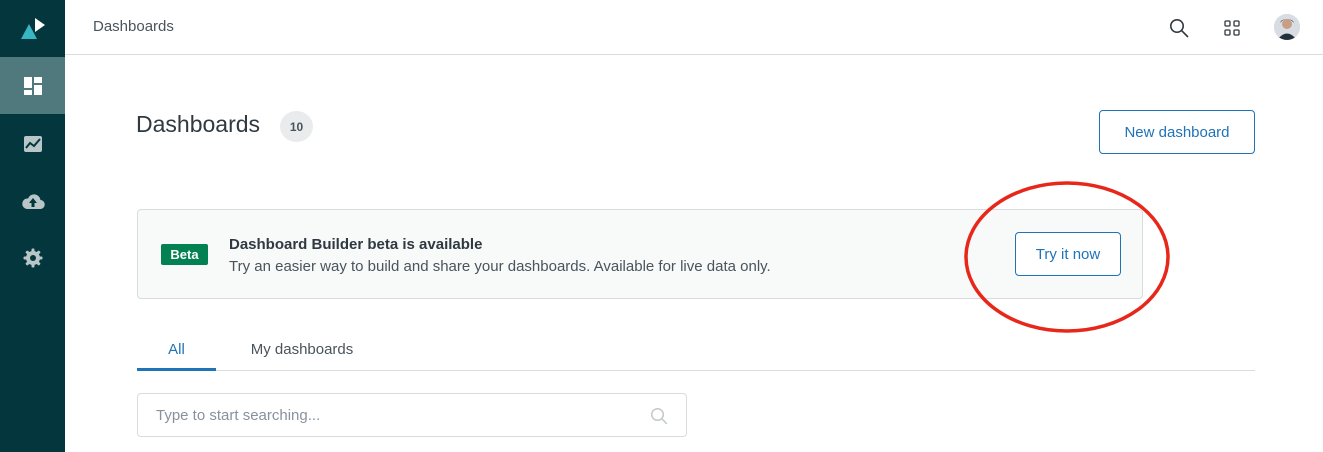 The width and height of the screenshot is (1323, 452). What do you see at coordinates (388, 415) in the screenshot?
I see `search-input` at bounding box center [388, 415].